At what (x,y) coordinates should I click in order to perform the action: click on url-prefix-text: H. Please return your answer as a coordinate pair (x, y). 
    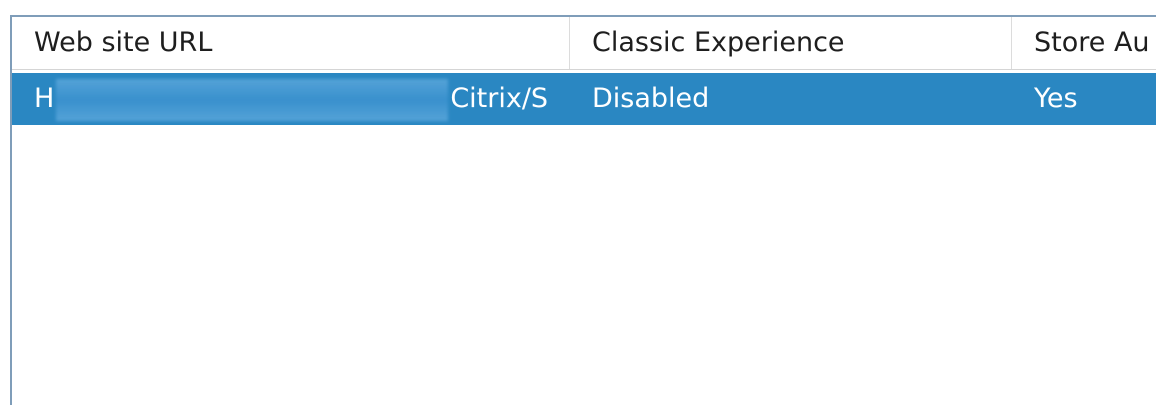
    Looking at the image, I should click on (44, 98).